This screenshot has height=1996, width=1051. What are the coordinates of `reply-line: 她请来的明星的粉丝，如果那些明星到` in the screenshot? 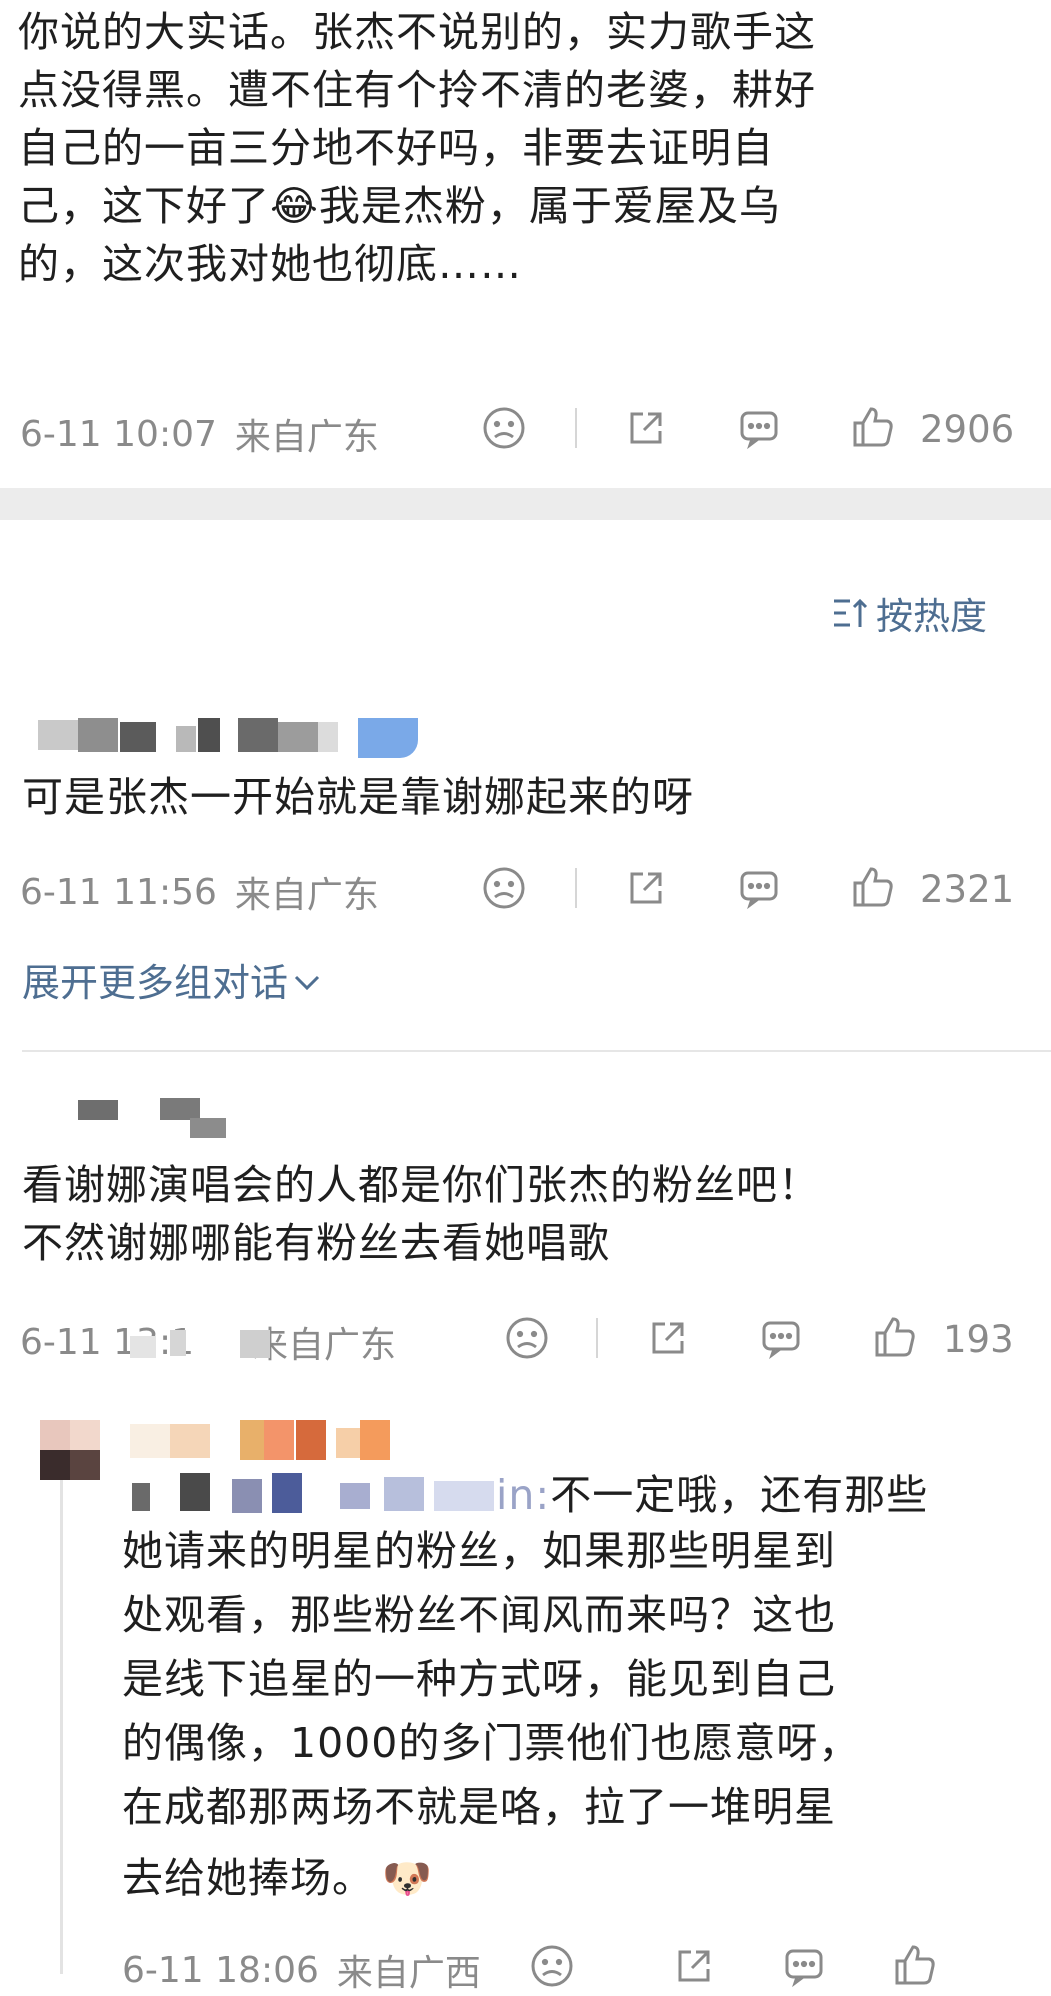 It's located at (479, 1551).